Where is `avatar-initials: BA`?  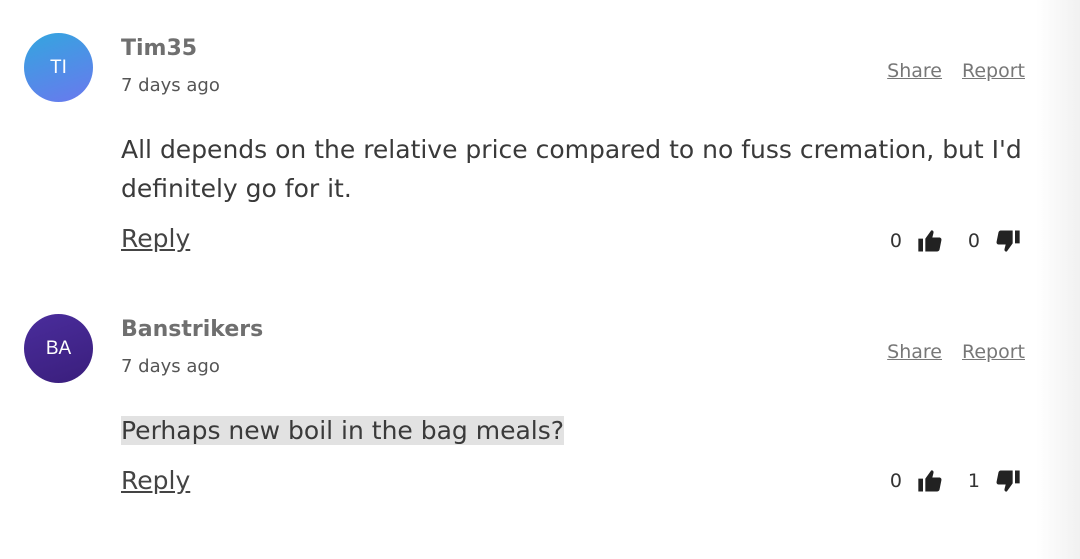
avatar-initials: BA is located at coordinates (58, 348).